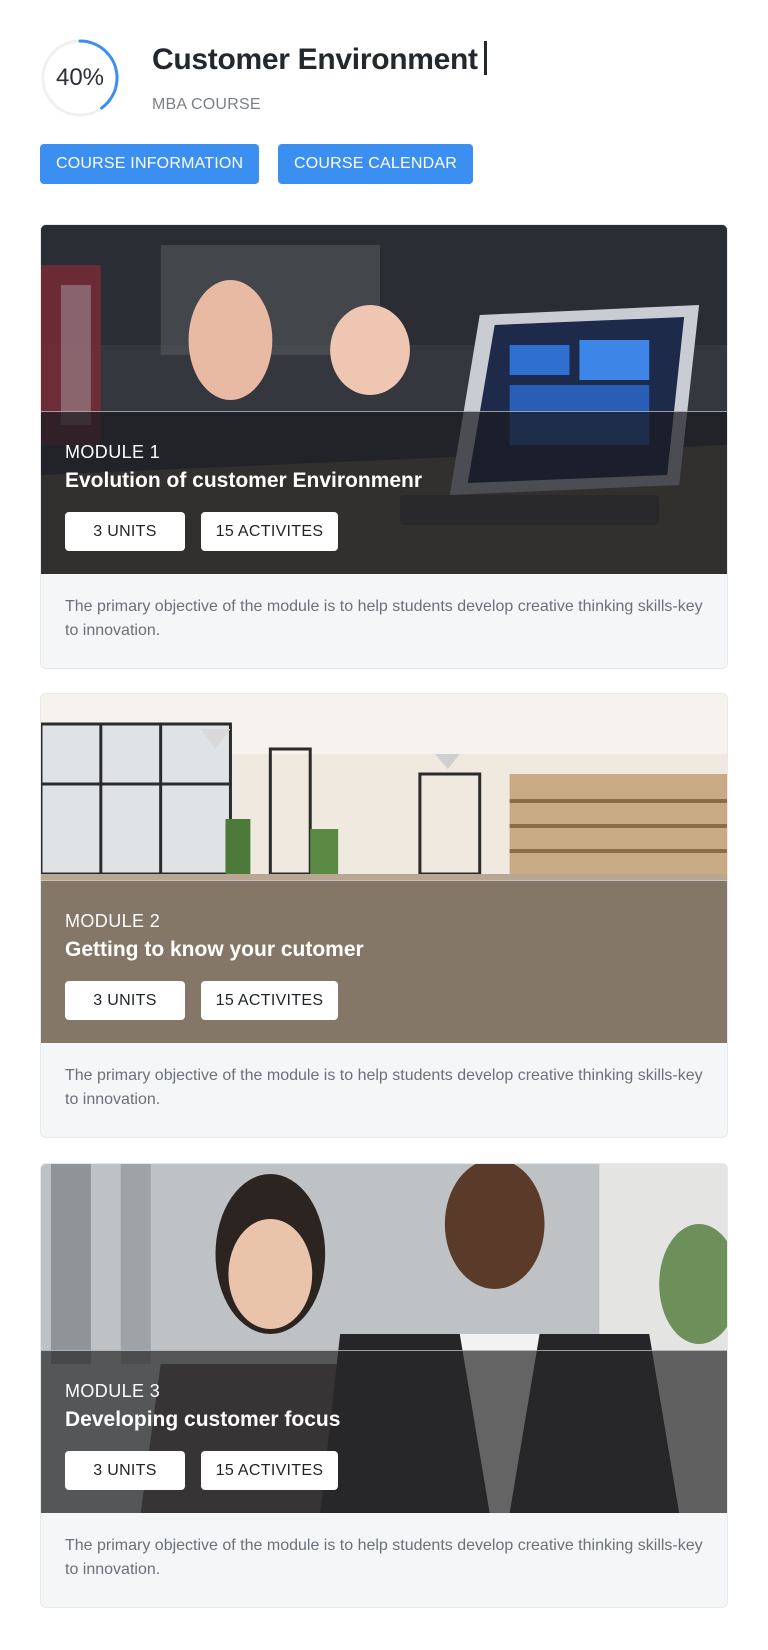  Describe the element at coordinates (113, 1391) in the screenshot. I see `module-number: MODULE 3` at that location.